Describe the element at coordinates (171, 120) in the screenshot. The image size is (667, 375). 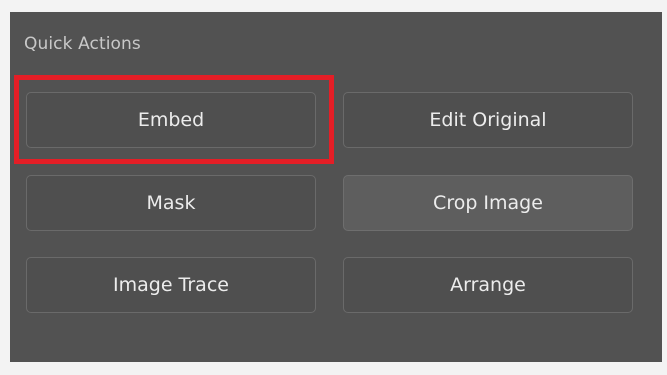
I see `embed-button: Embed` at that location.